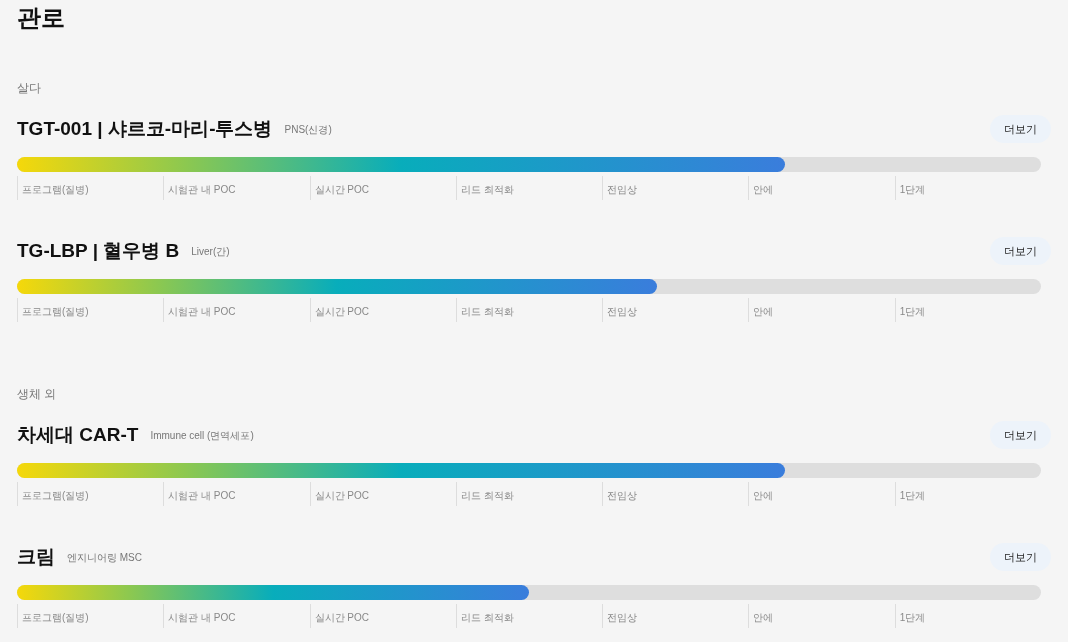 Image resolution: width=1068 pixels, height=642 pixels. What do you see at coordinates (78, 434) in the screenshot?
I see `program-title: 차세대 CAR-T` at bounding box center [78, 434].